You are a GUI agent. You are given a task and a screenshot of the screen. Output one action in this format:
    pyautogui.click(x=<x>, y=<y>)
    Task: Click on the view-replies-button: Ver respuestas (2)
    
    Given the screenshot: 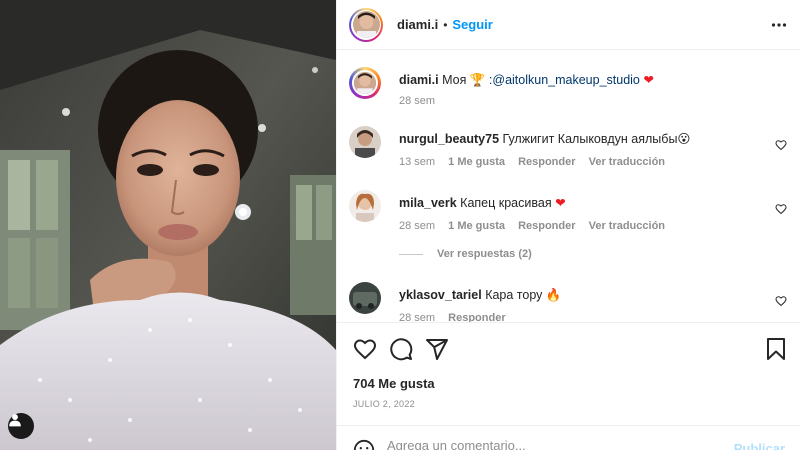 What is the action you would take?
    pyautogui.click(x=465, y=254)
    